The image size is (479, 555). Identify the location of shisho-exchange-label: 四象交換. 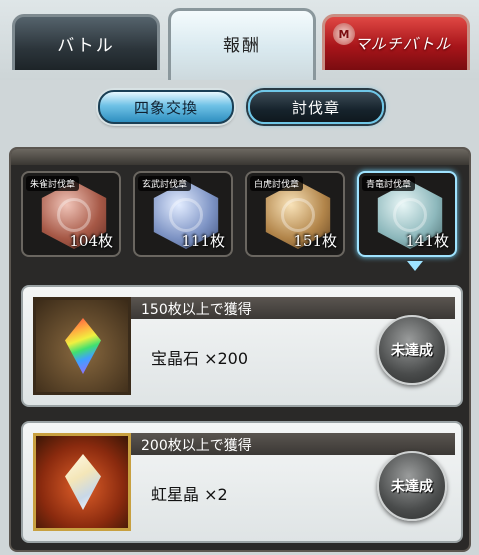
(165, 107).